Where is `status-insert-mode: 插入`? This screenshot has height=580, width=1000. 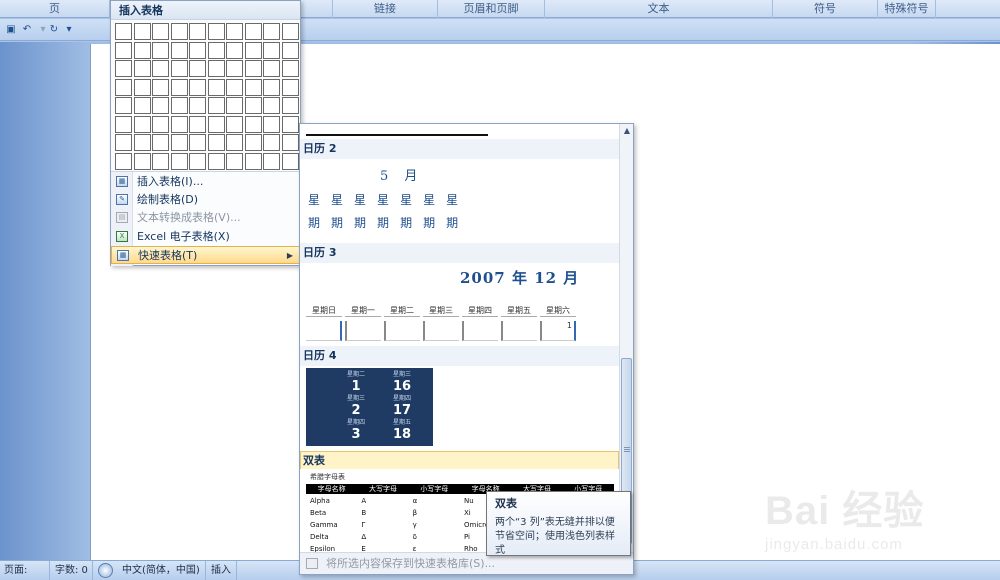 status-insert-mode: 插入 is located at coordinates (222, 570).